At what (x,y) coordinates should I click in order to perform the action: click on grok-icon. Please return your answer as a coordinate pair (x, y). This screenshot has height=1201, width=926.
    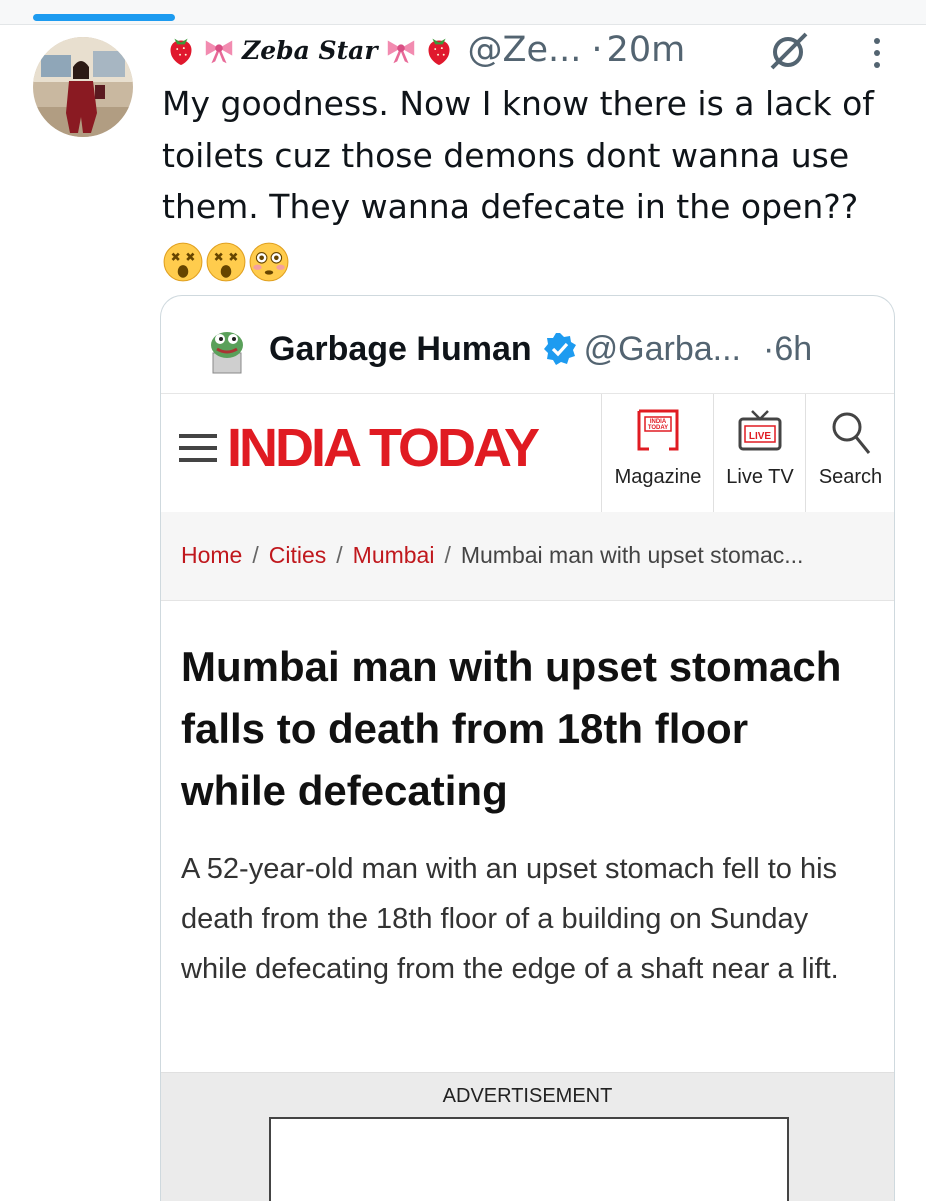
    Looking at the image, I should click on (788, 50).